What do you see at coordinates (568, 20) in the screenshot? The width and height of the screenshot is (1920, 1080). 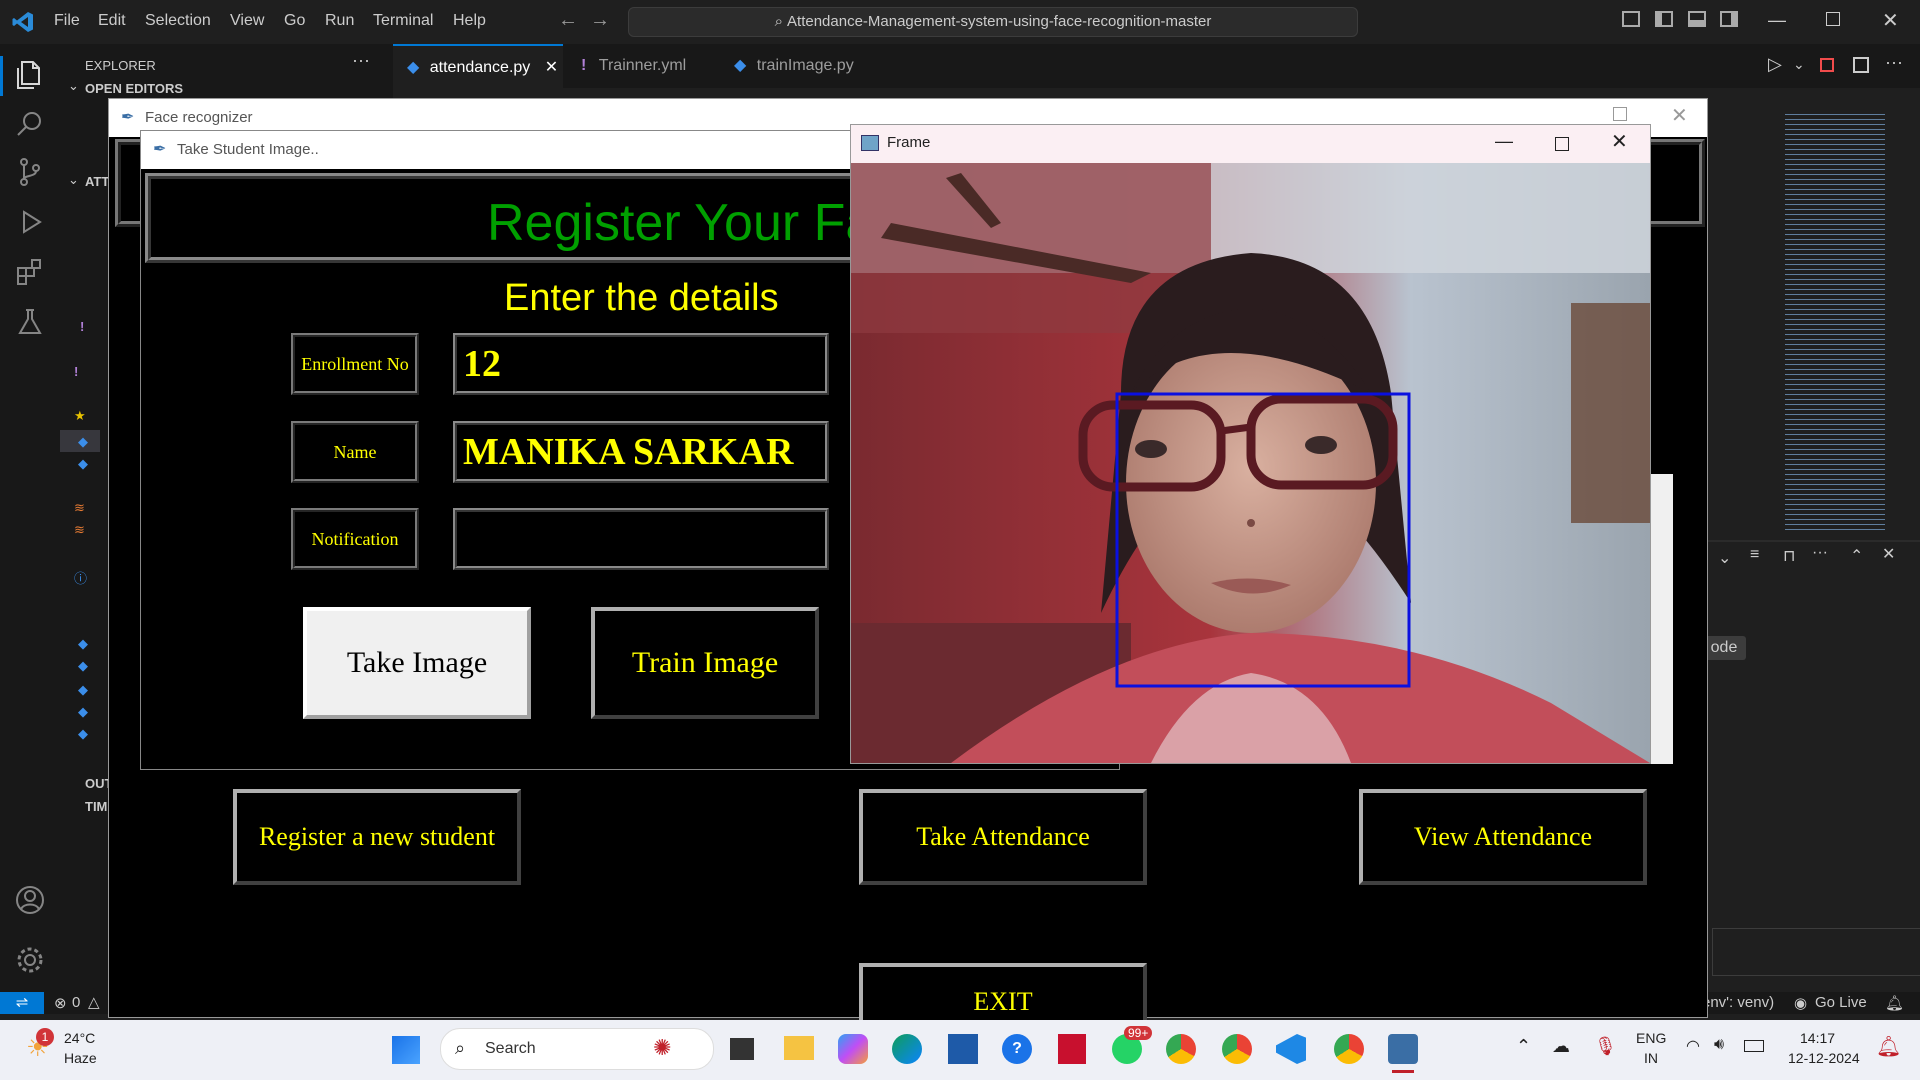 I see `back-arrow-icon: ←` at bounding box center [568, 20].